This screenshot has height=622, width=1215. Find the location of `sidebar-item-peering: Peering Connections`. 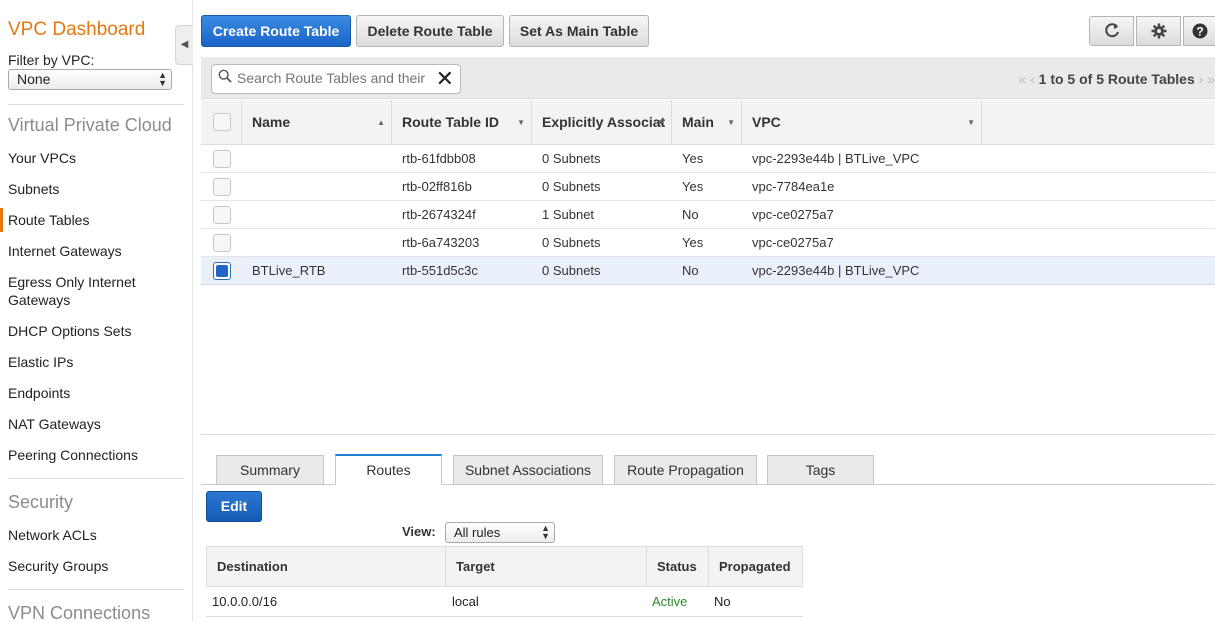

sidebar-item-peering: Peering Connections is located at coordinates (98, 455).